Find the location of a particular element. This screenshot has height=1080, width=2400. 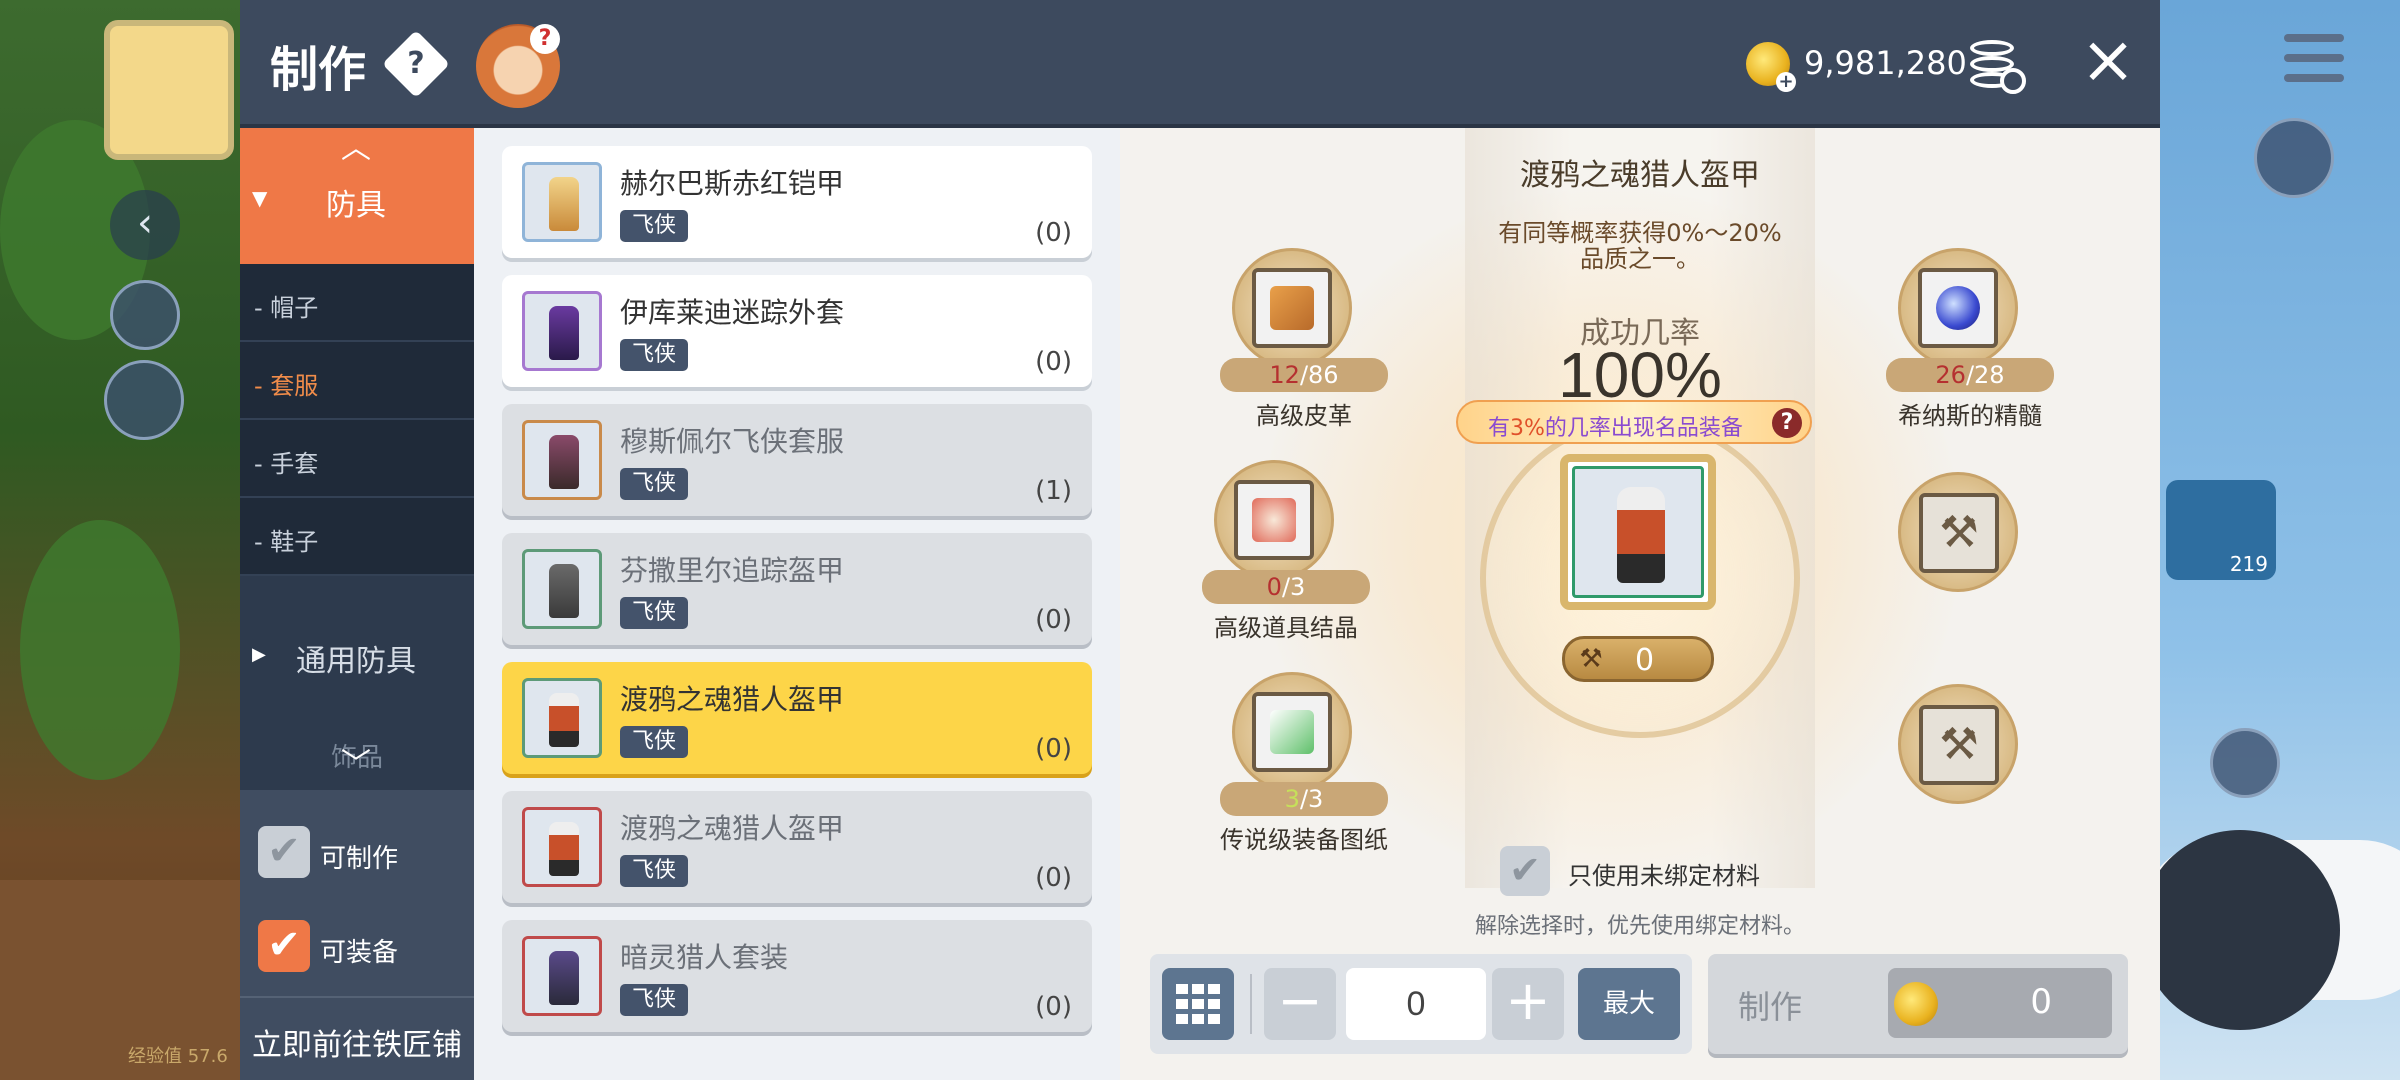

material-name: 高级道具结晶 is located at coordinates (1286, 628).